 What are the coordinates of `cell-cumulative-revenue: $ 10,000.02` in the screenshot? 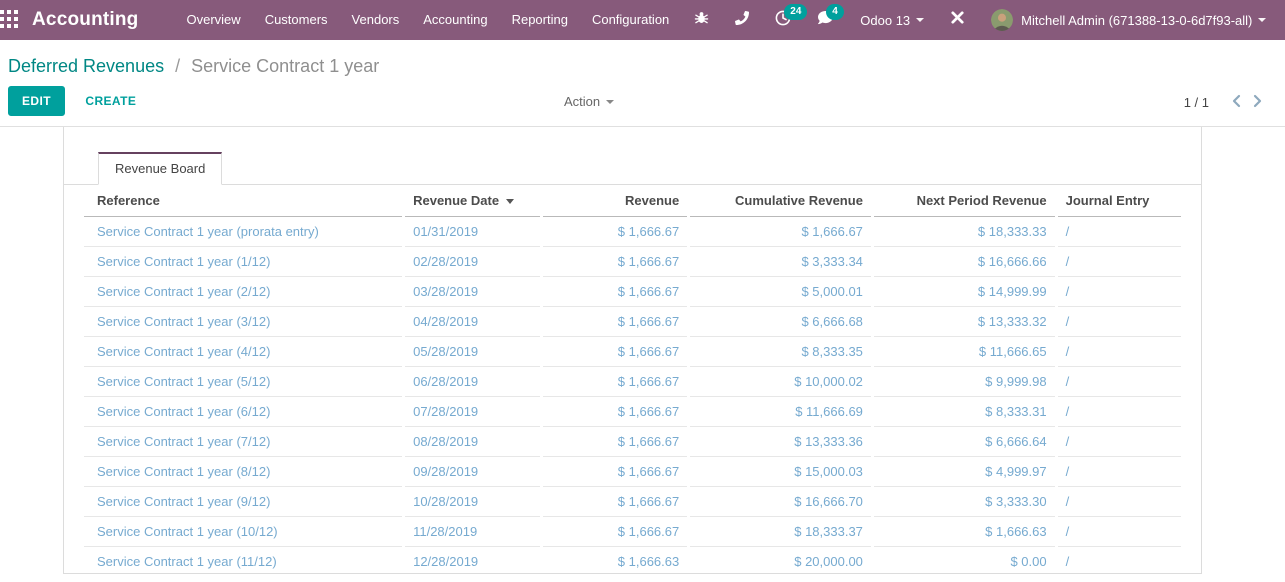 It's located at (780, 382).